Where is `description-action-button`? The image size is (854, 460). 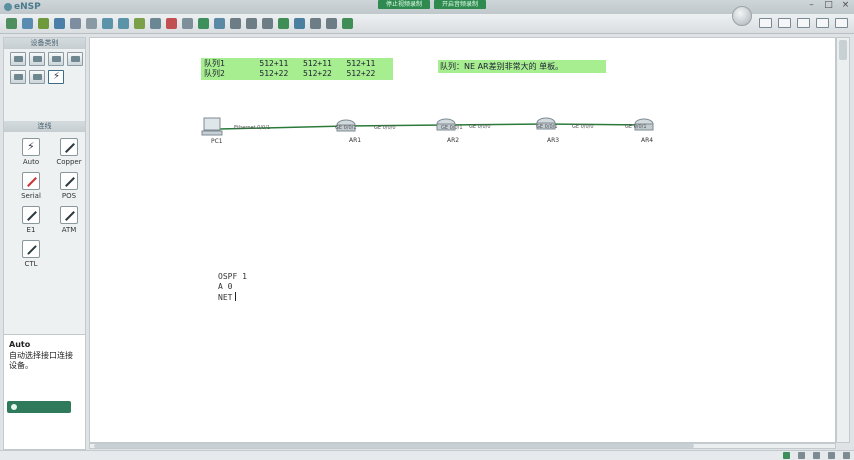
description-action-button is located at coordinates (39, 407).